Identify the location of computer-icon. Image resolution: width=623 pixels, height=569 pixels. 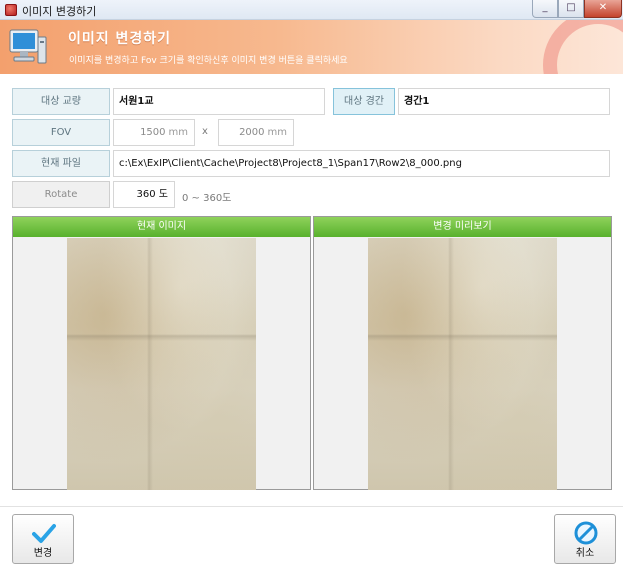
(28, 46).